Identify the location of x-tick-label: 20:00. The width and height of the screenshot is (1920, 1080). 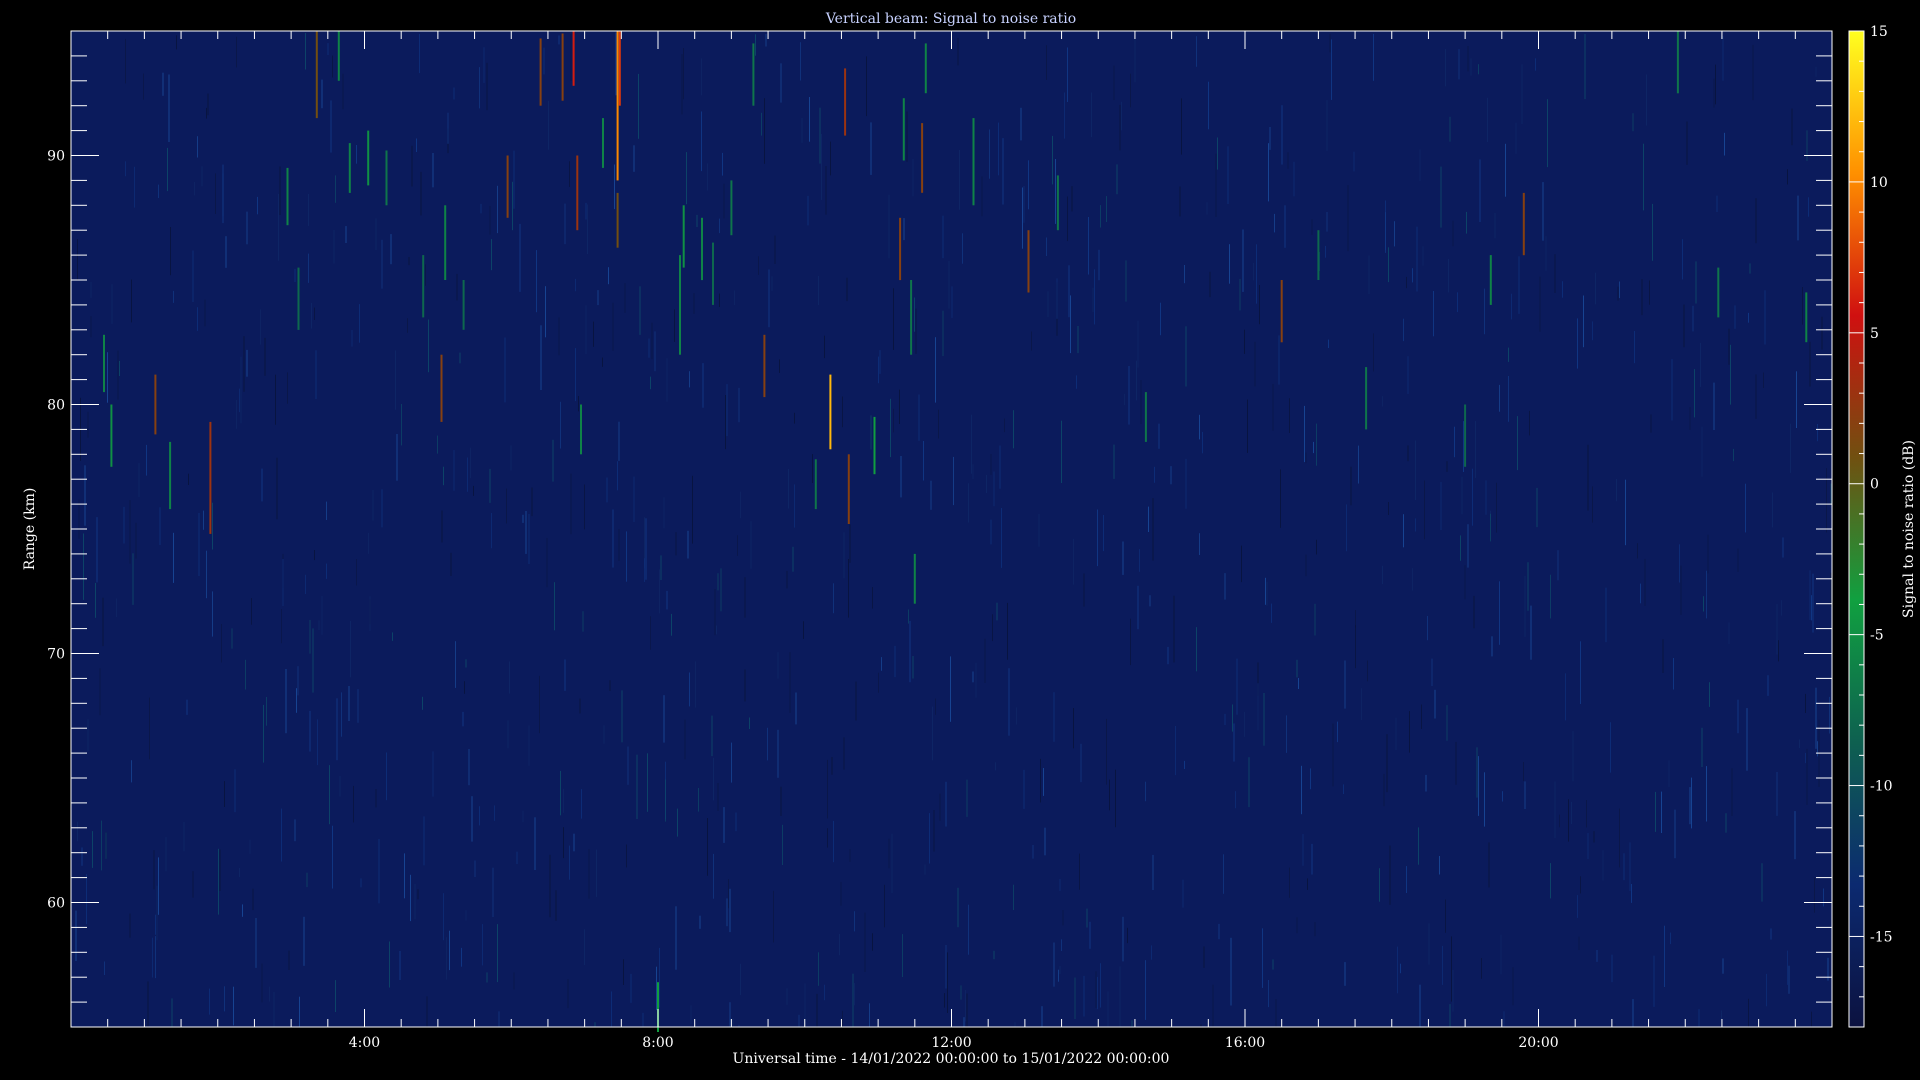
(1538, 1043).